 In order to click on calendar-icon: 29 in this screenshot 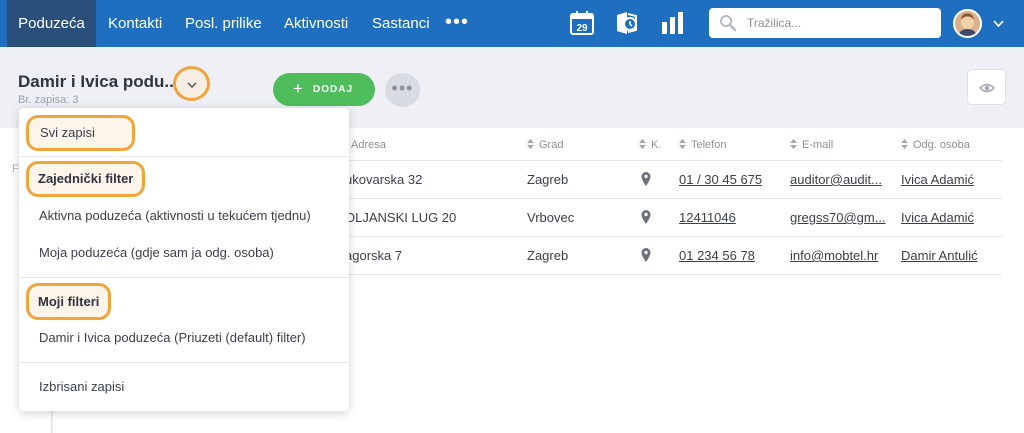, I will do `click(582, 23)`.